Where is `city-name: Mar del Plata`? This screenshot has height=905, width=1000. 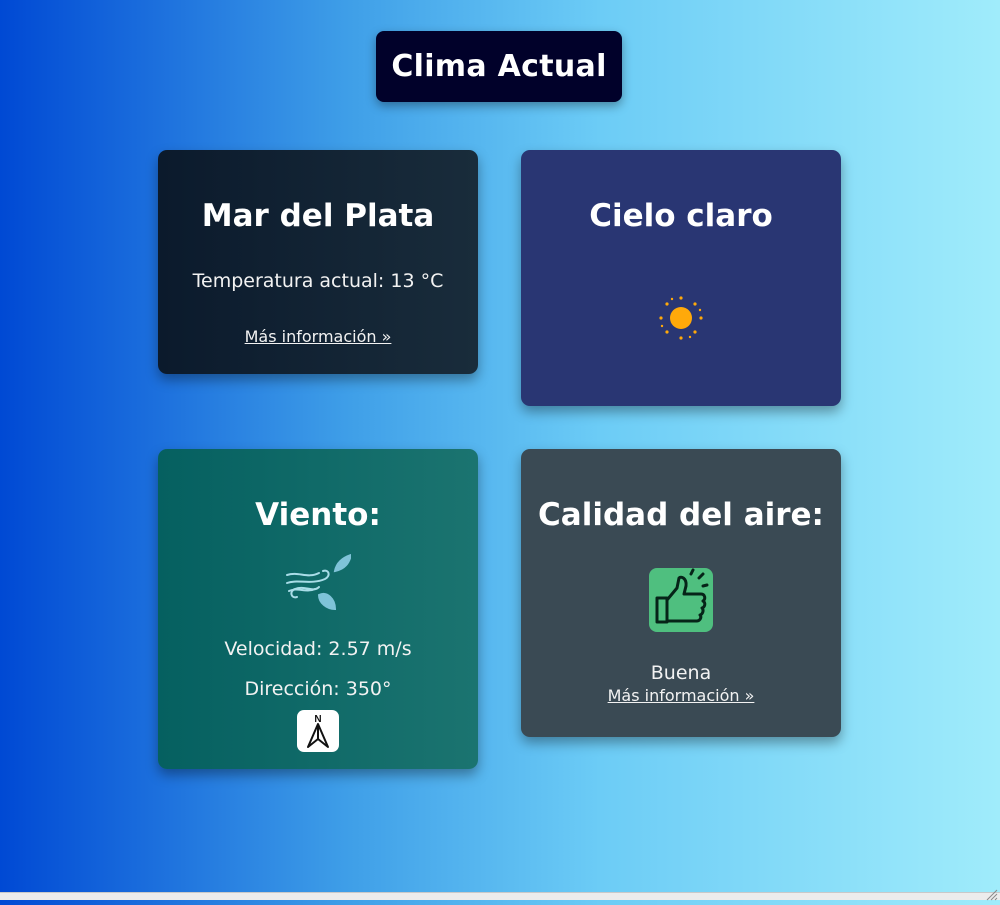 city-name: Mar del Plata is located at coordinates (318, 216).